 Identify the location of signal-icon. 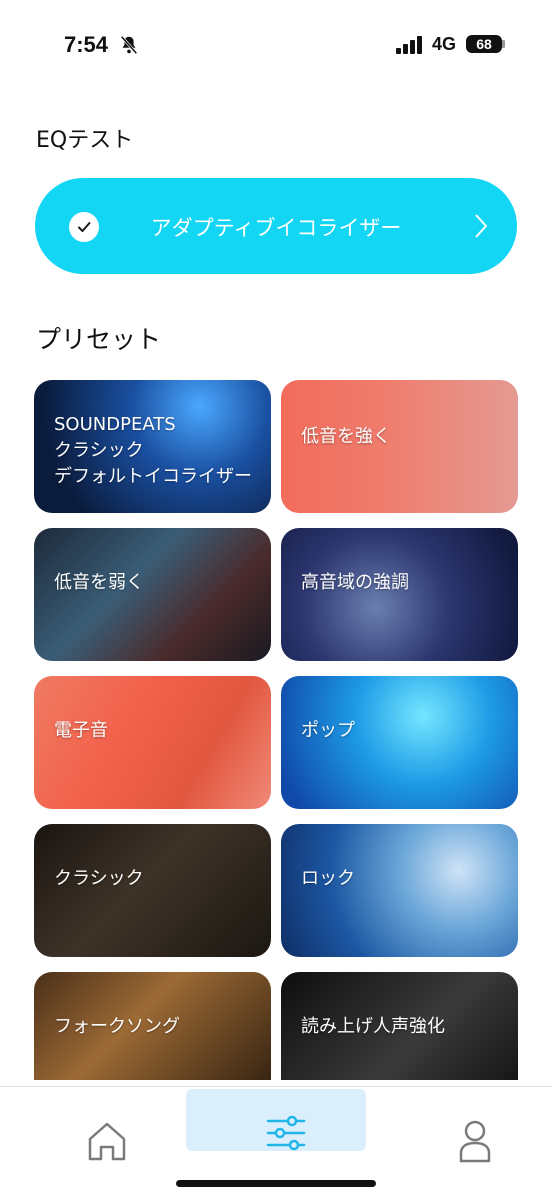
(409, 45).